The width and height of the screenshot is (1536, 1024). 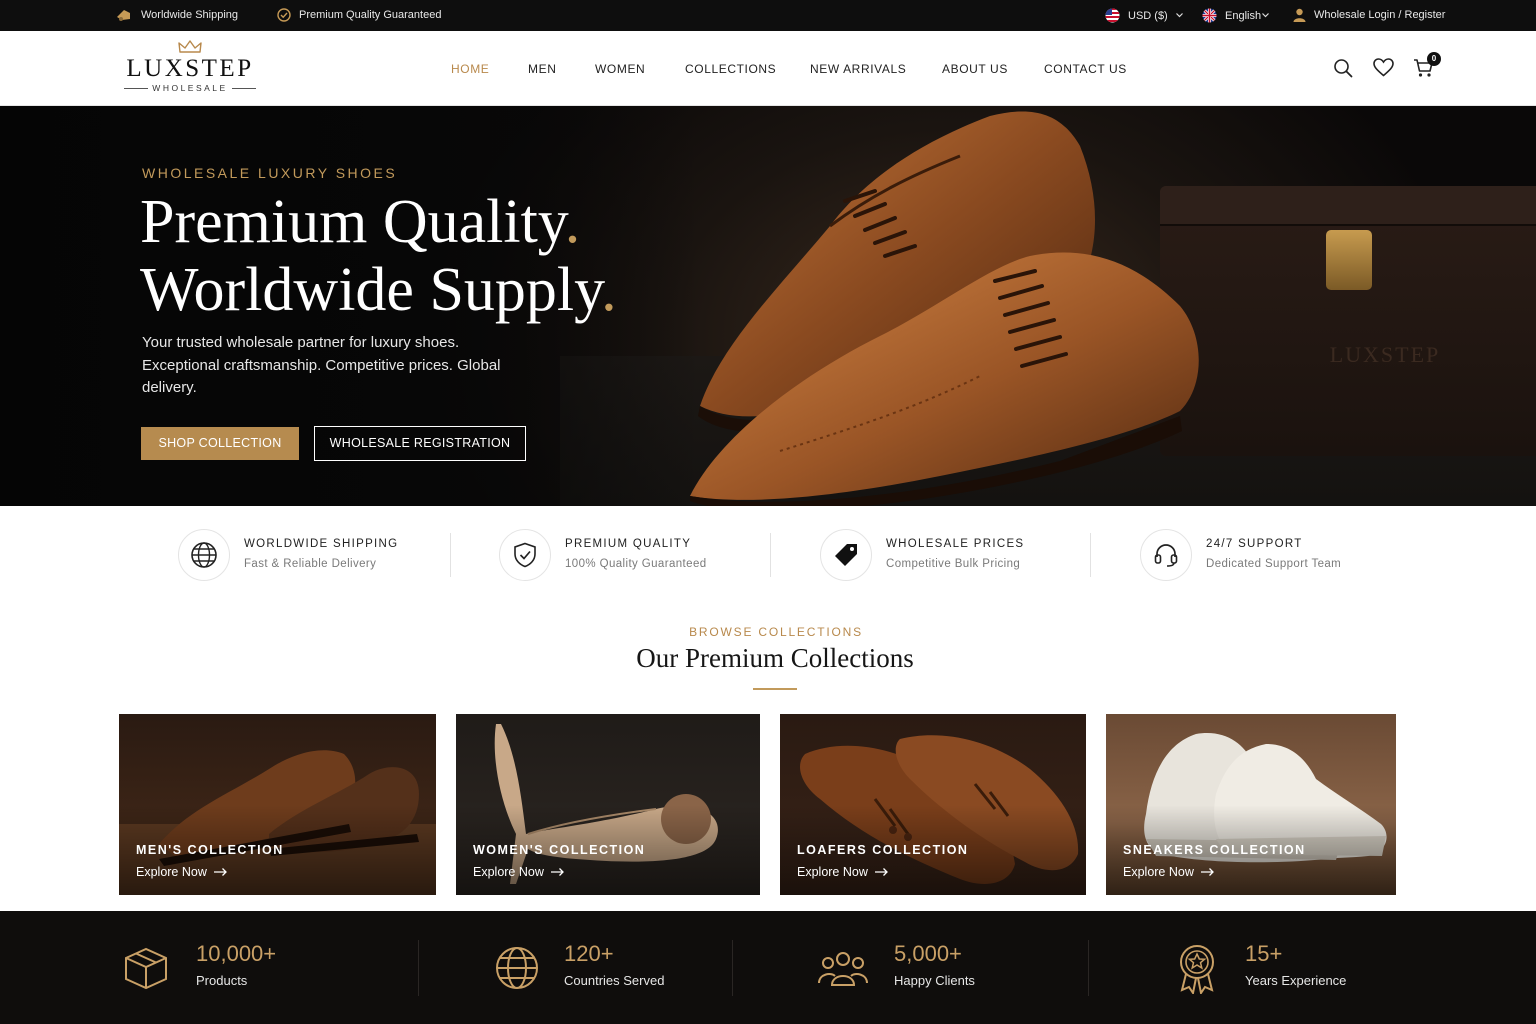 I want to click on brand-name: LUXSTEP, so click(x=190, y=68).